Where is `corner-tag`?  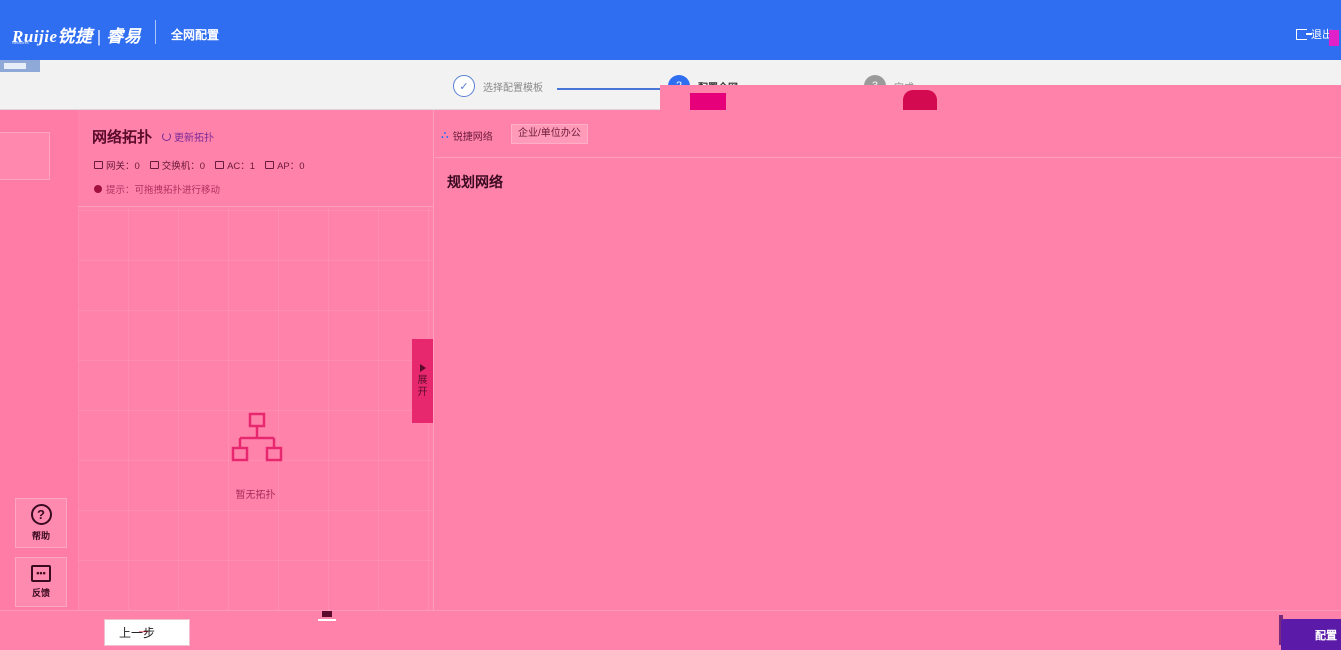 corner-tag is located at coordinates (20, 66).